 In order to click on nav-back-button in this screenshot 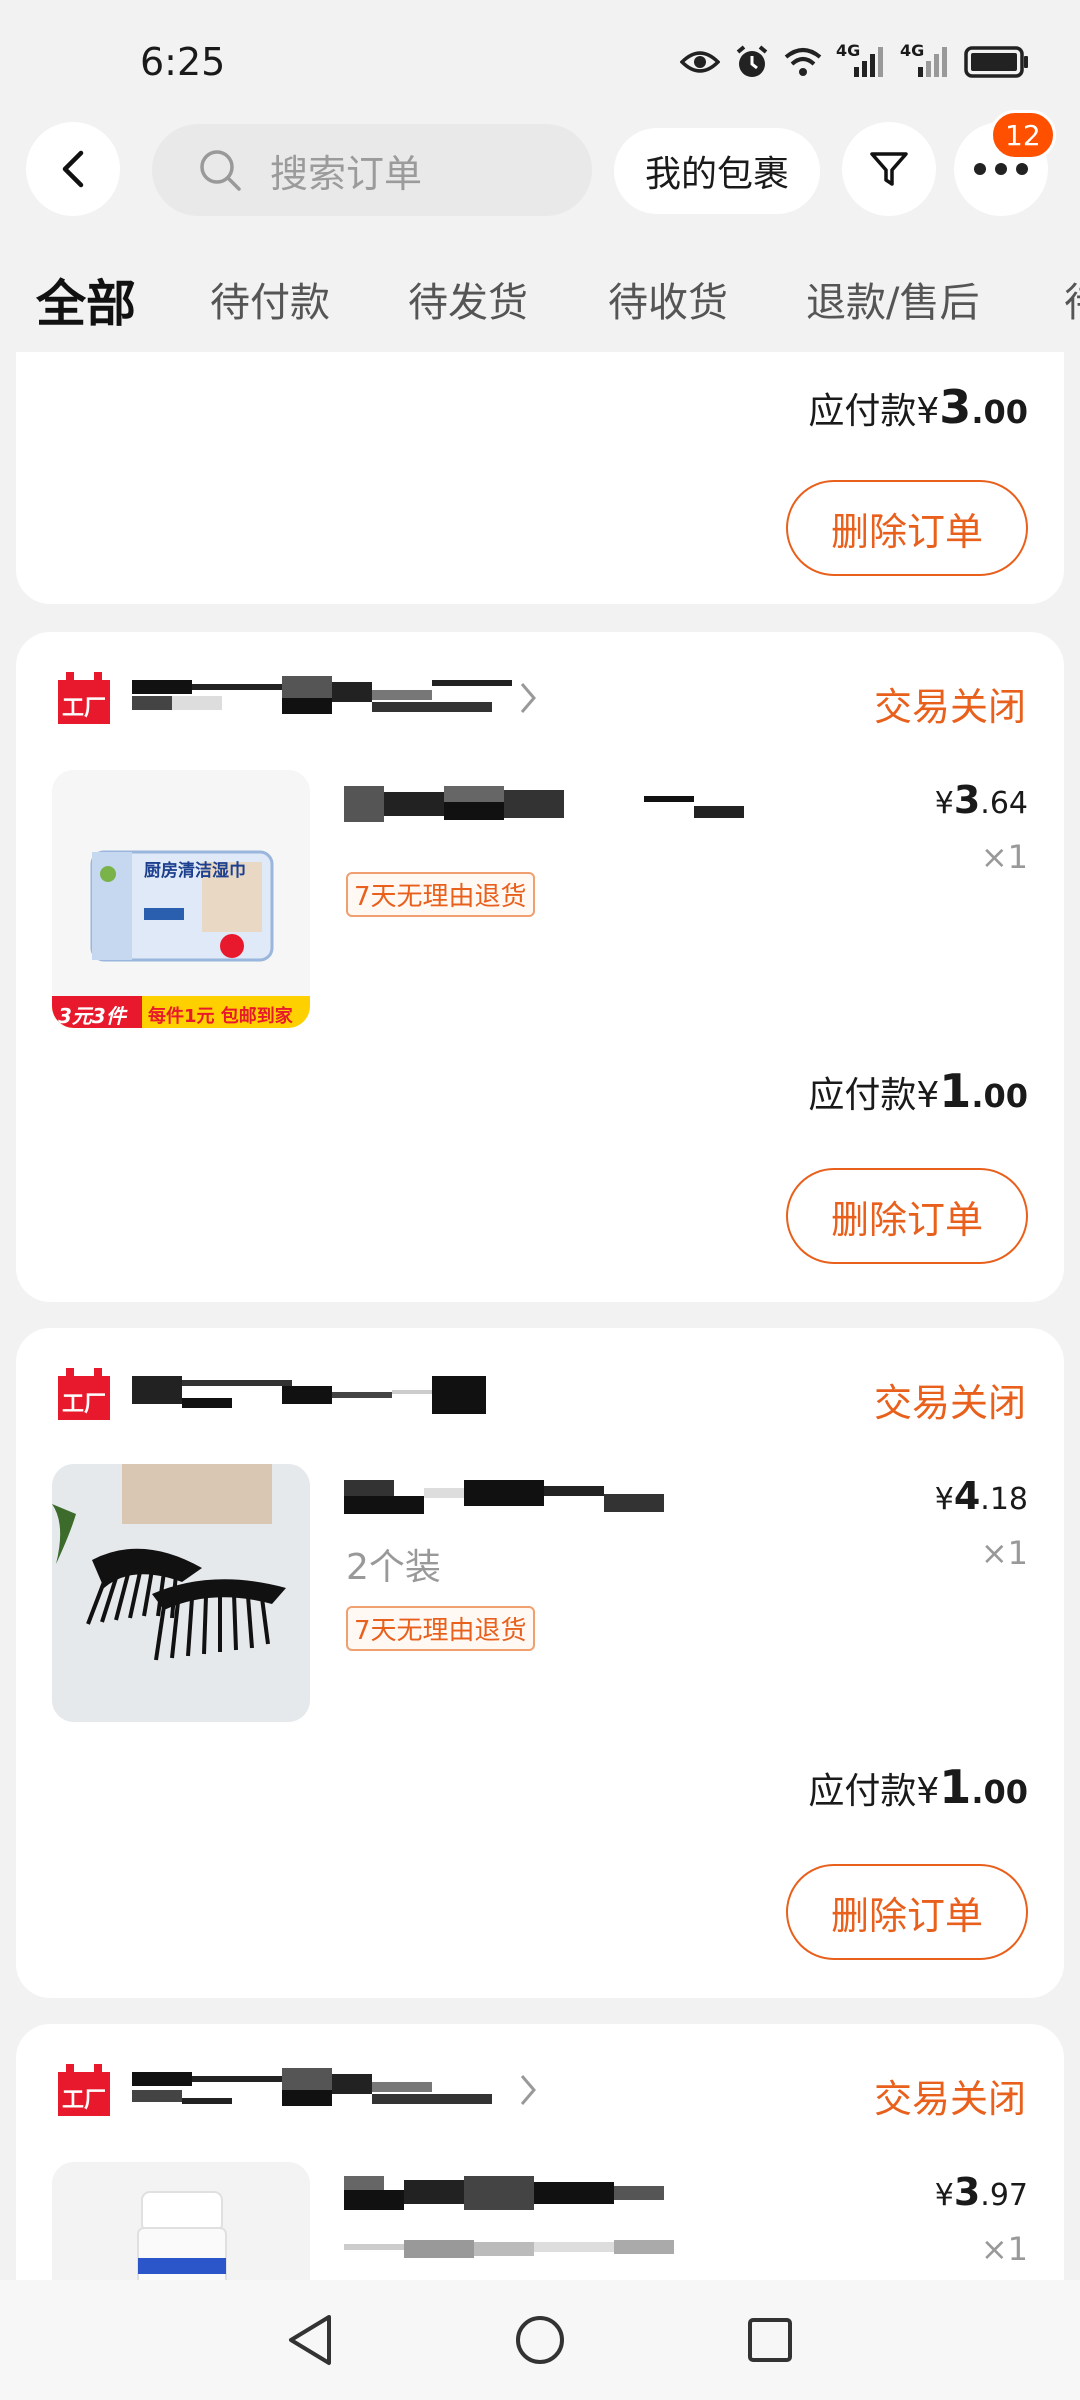, I will do `click(310, 2340)`.